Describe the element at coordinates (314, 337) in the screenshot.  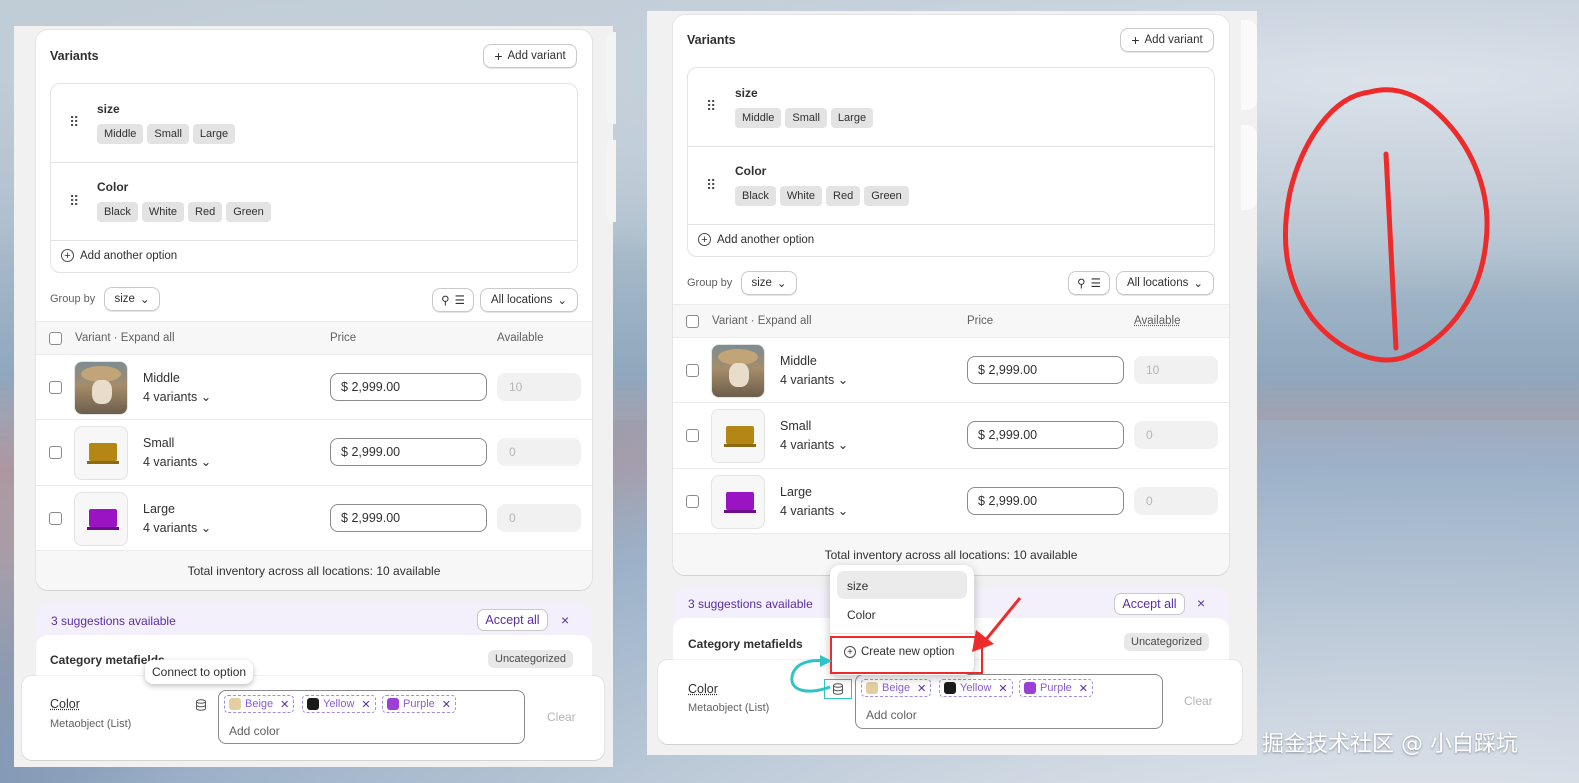
I see `table-header: Variant · Expand all Price Available` at that location.